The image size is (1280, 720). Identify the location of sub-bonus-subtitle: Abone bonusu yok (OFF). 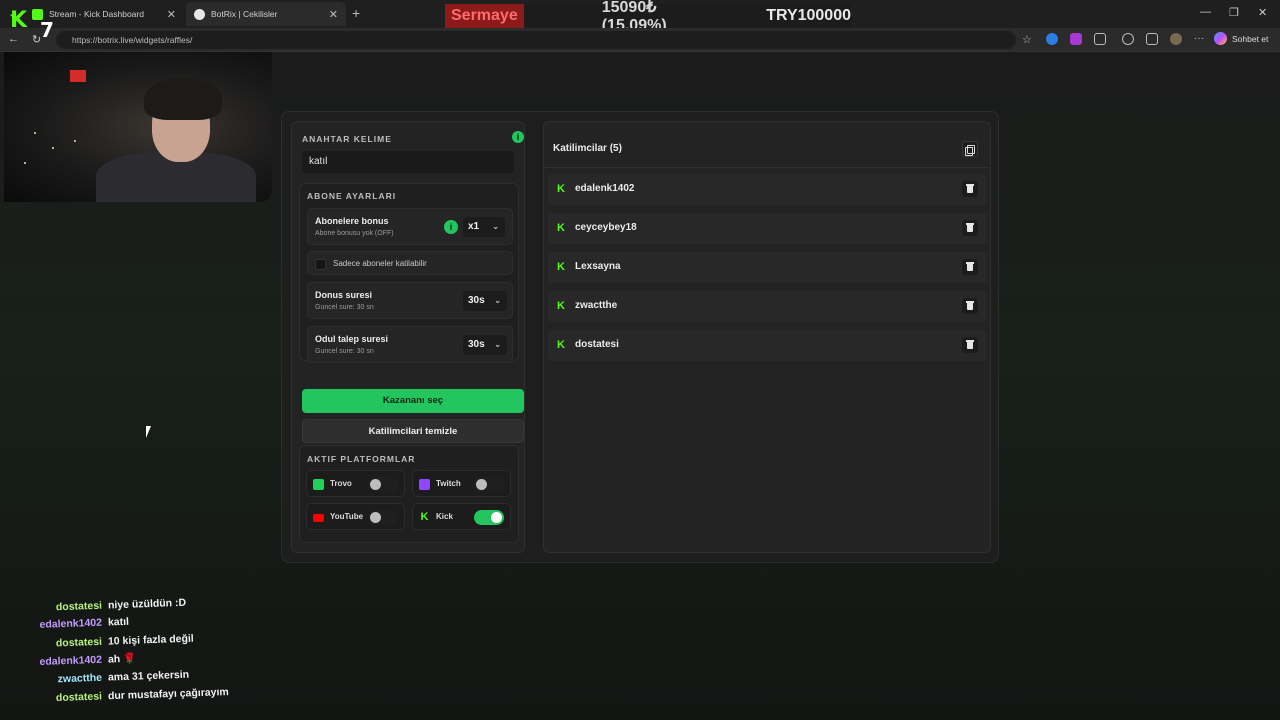
(354, 233).